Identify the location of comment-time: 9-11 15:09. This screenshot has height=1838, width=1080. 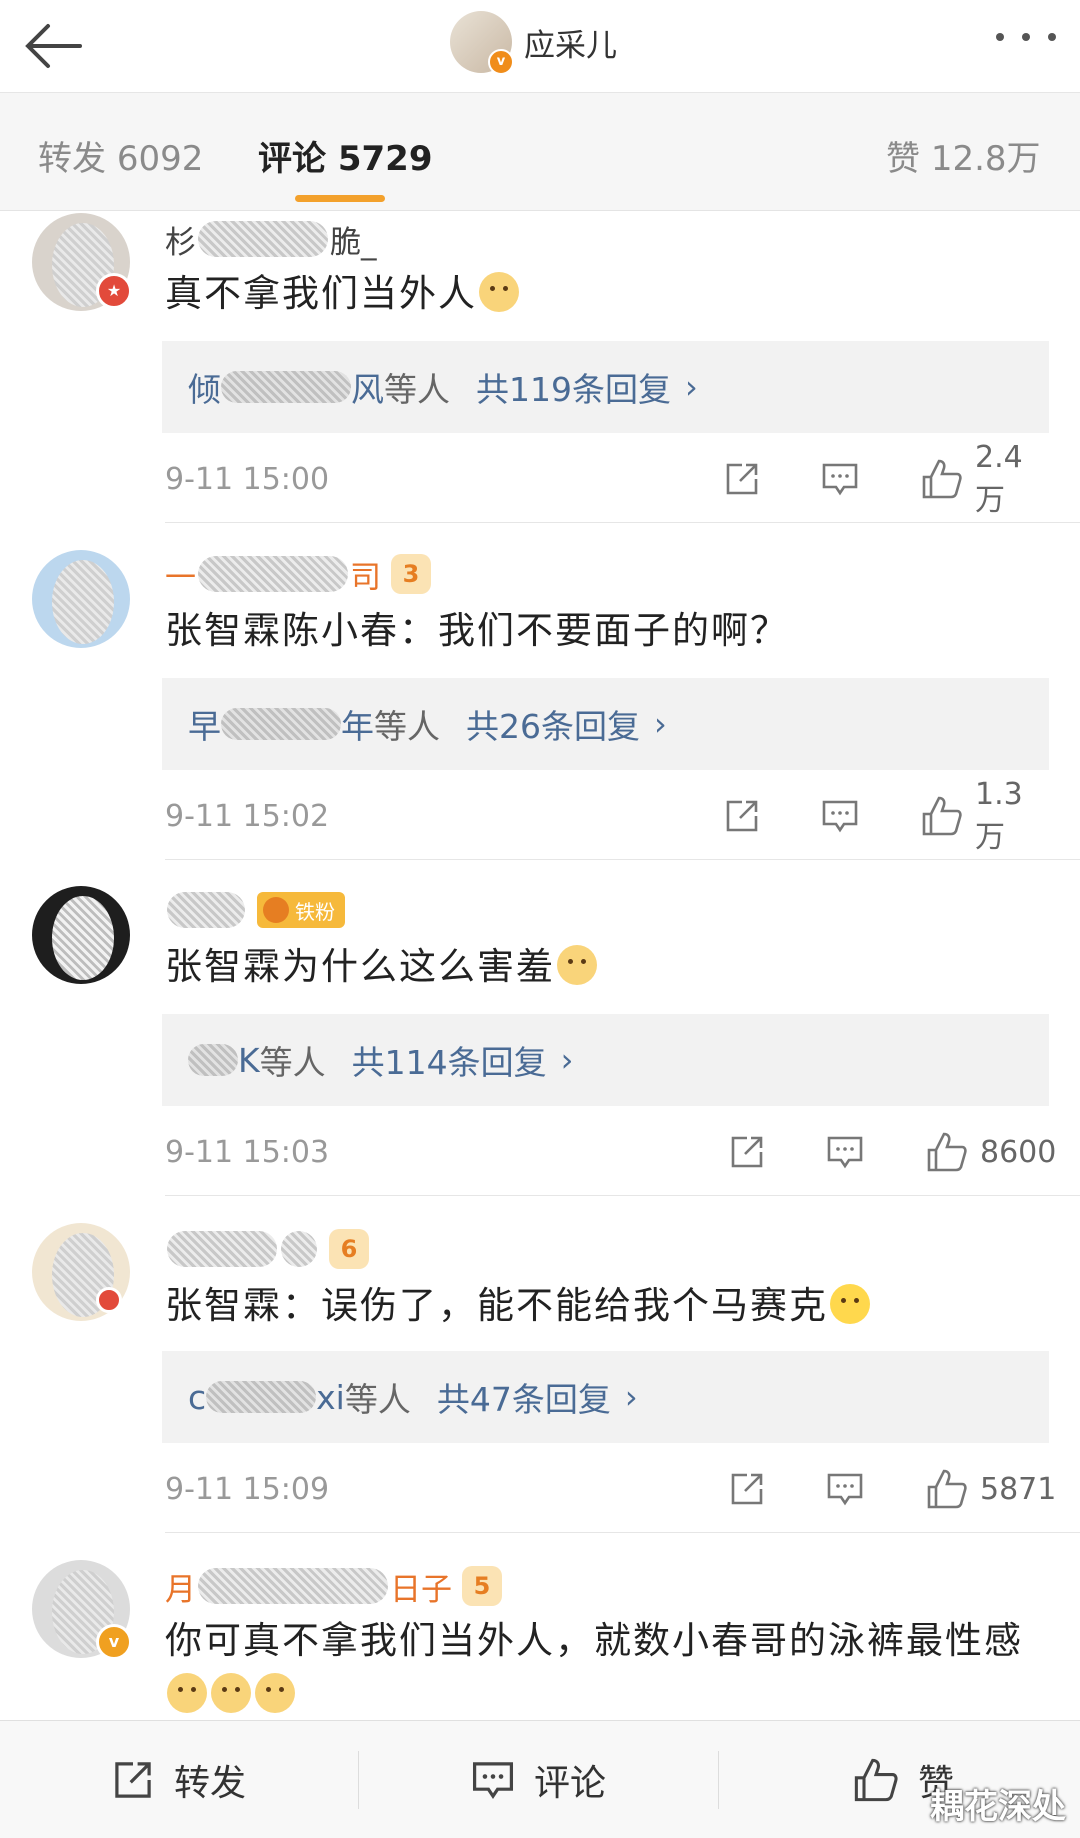
(247, 1489).